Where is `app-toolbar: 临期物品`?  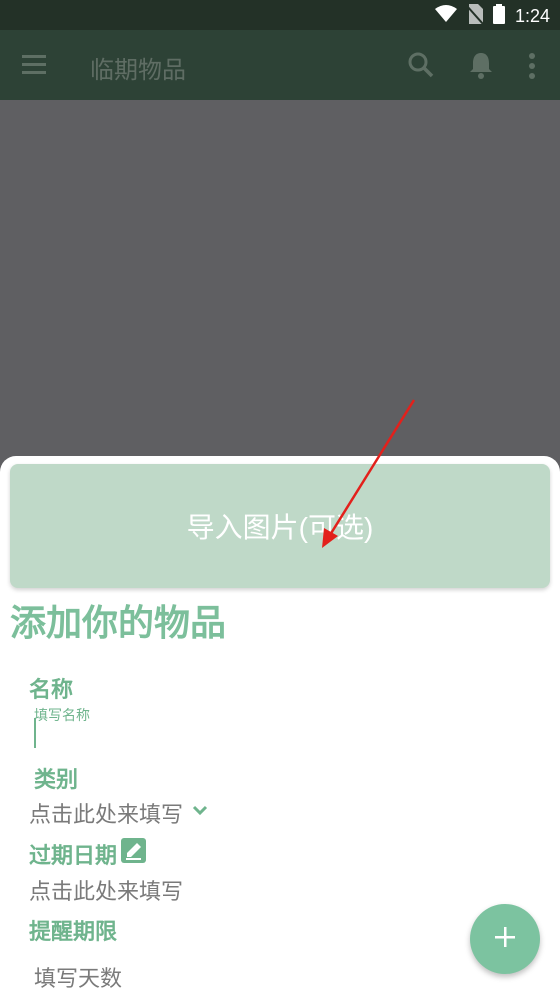 app-toolbar: 临期物品 is located at coordinates (280, 65).